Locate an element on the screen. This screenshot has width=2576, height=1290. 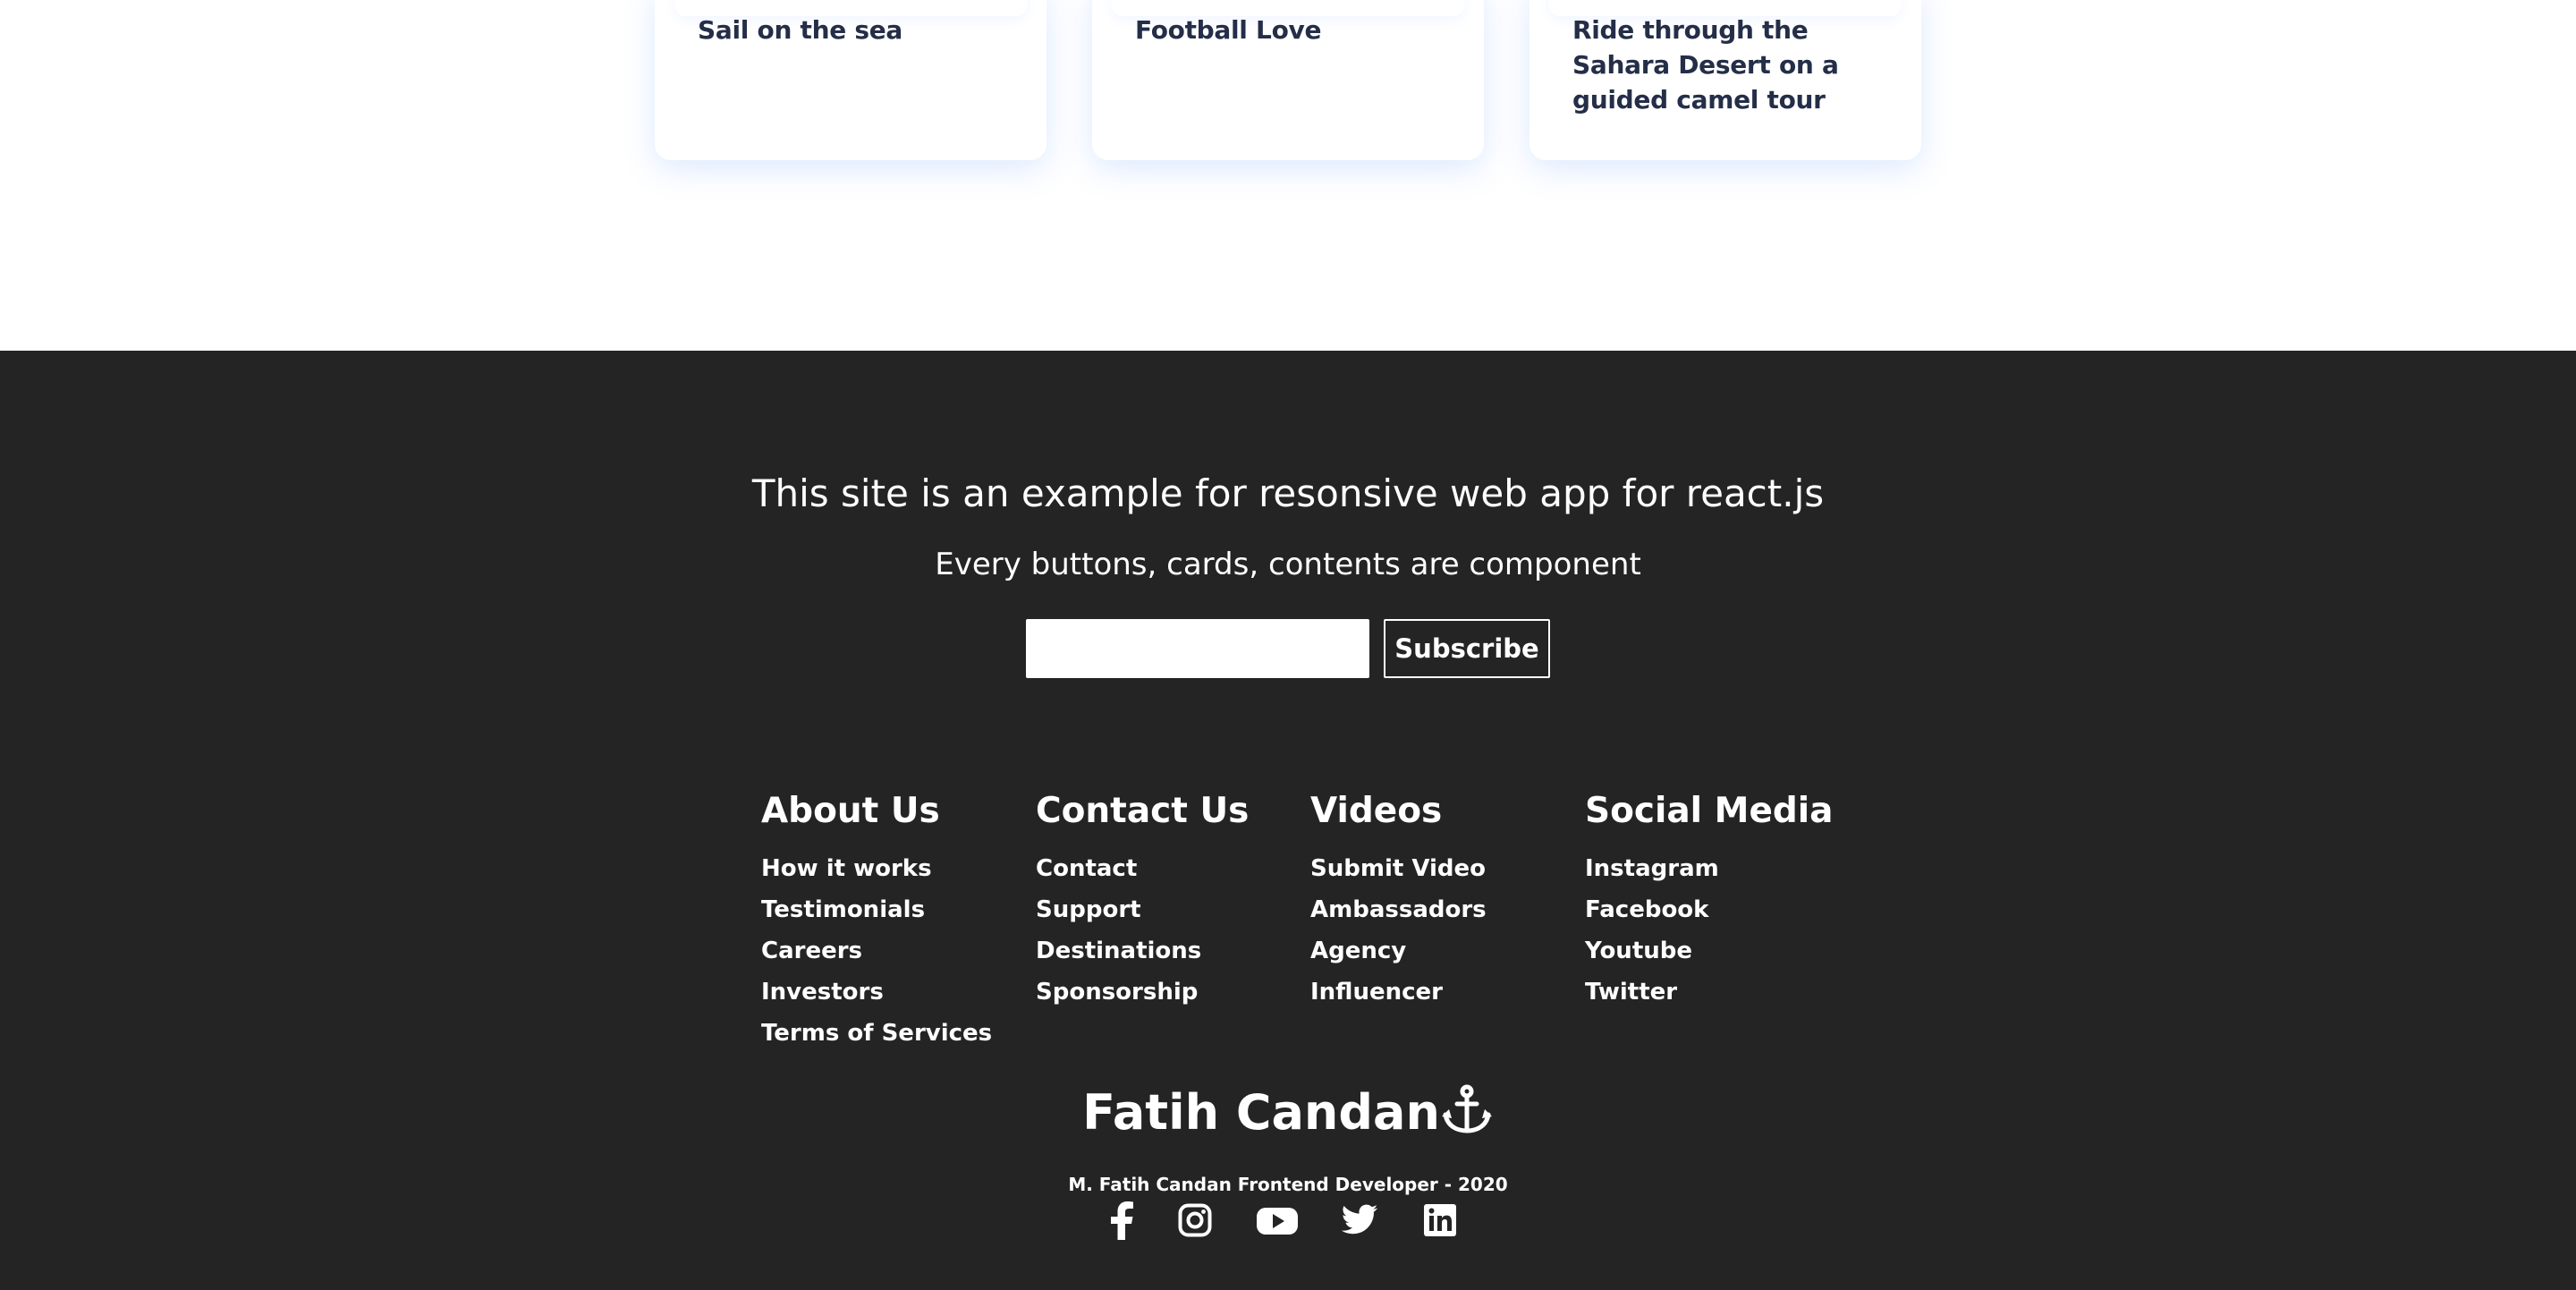
instagram-icon is located at coordinates (1195, 1220).